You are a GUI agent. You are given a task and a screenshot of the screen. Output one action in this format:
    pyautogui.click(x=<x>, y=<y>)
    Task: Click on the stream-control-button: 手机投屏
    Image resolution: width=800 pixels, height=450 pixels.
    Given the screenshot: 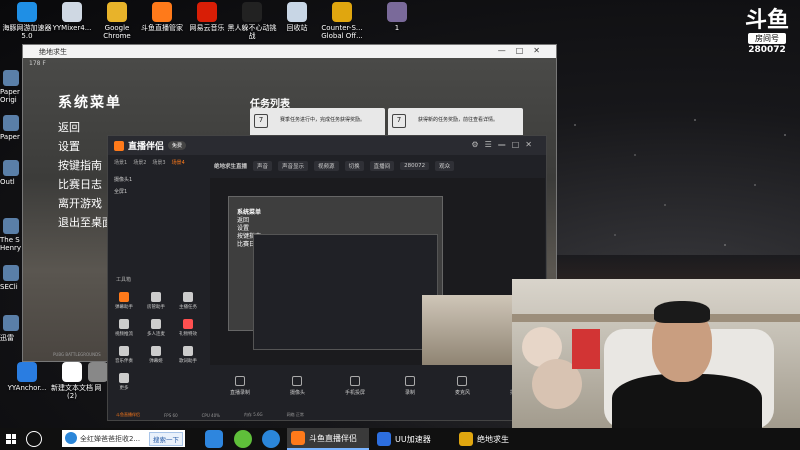 What is the action you would take?
    pyautogui.click(x=355, y=391)
    